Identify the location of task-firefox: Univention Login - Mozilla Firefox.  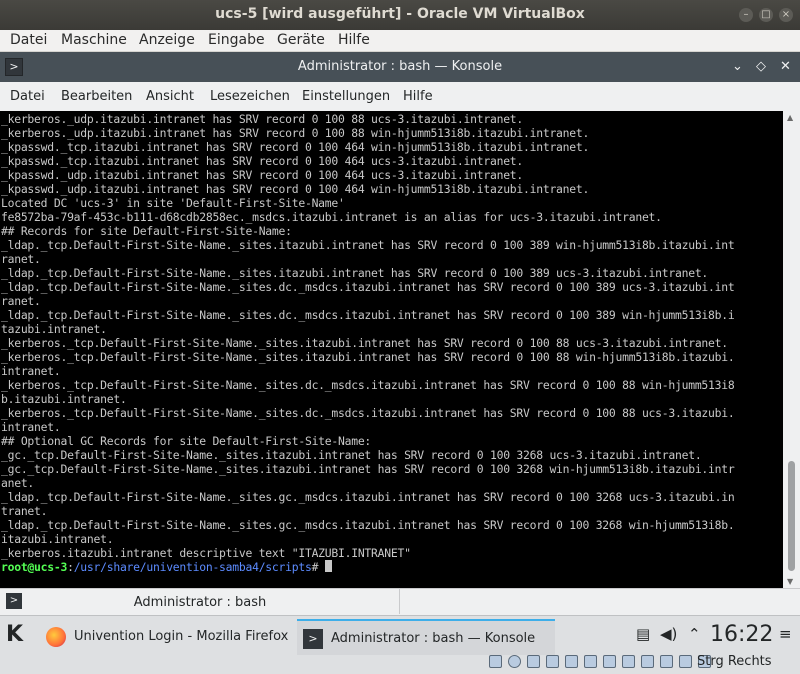
(169, 637).